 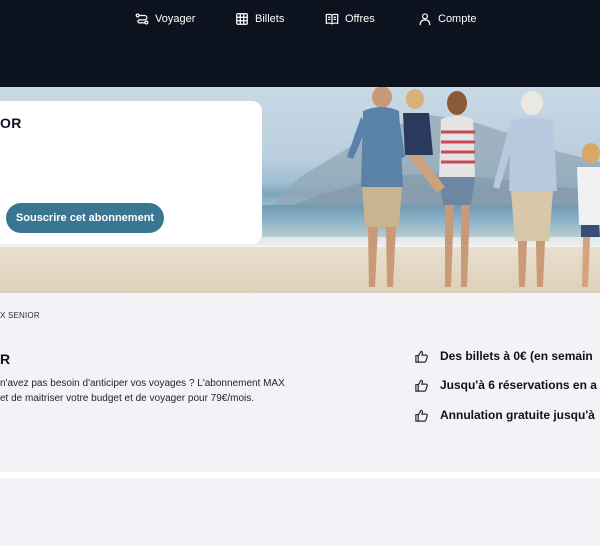 I want to click on benefit-label: Annulation gratuite jusqu'à, so click(x=517, y=415).